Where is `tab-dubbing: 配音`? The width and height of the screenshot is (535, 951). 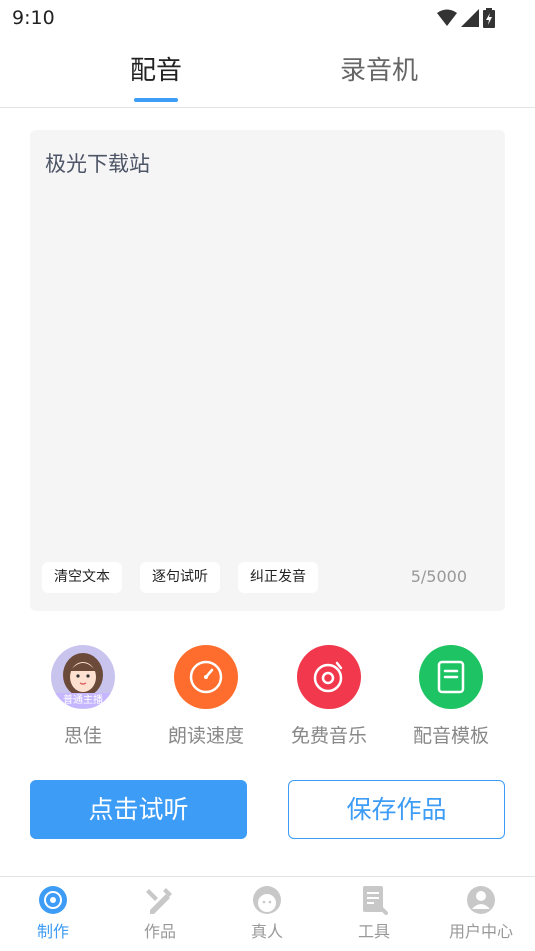 tab-dubbing: 配音 is located at coordinates (156, 68).